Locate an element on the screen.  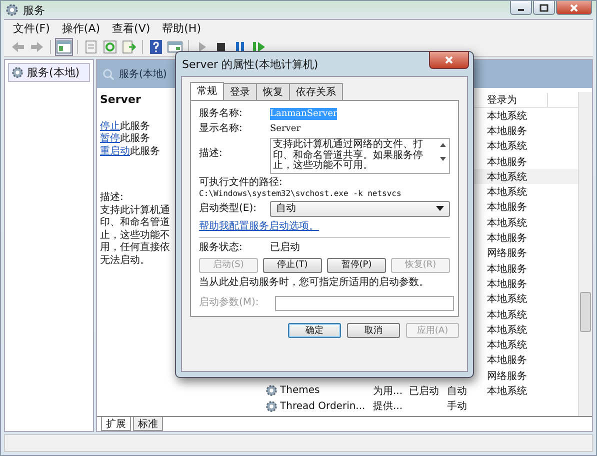
menu-item: 查看(V) is located at coordinates (131, 28).